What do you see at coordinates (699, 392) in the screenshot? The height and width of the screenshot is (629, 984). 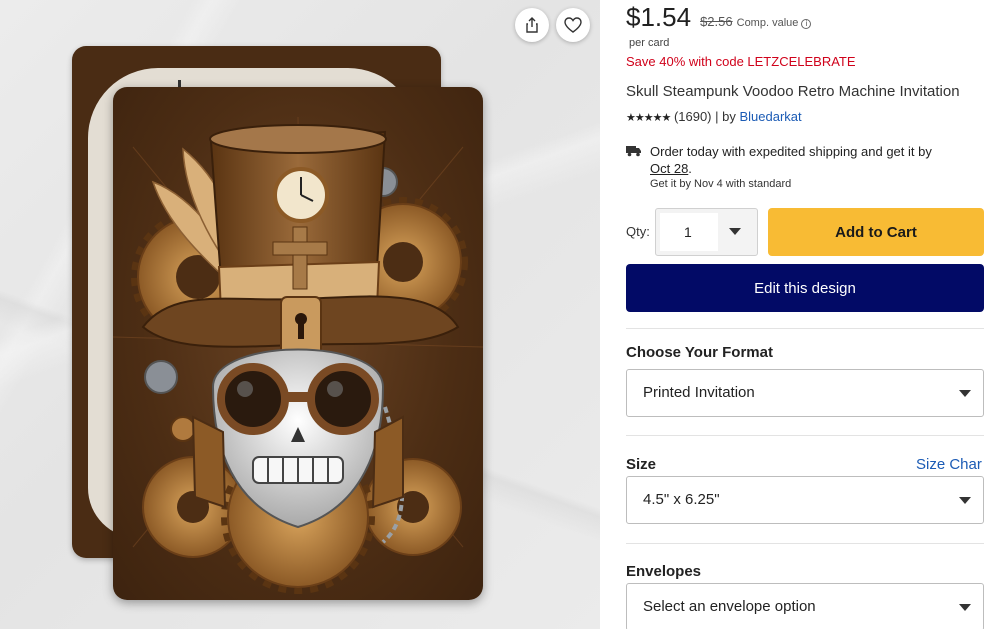 I see `format-value: Printed Invitation` at bounding box center [699, 392].